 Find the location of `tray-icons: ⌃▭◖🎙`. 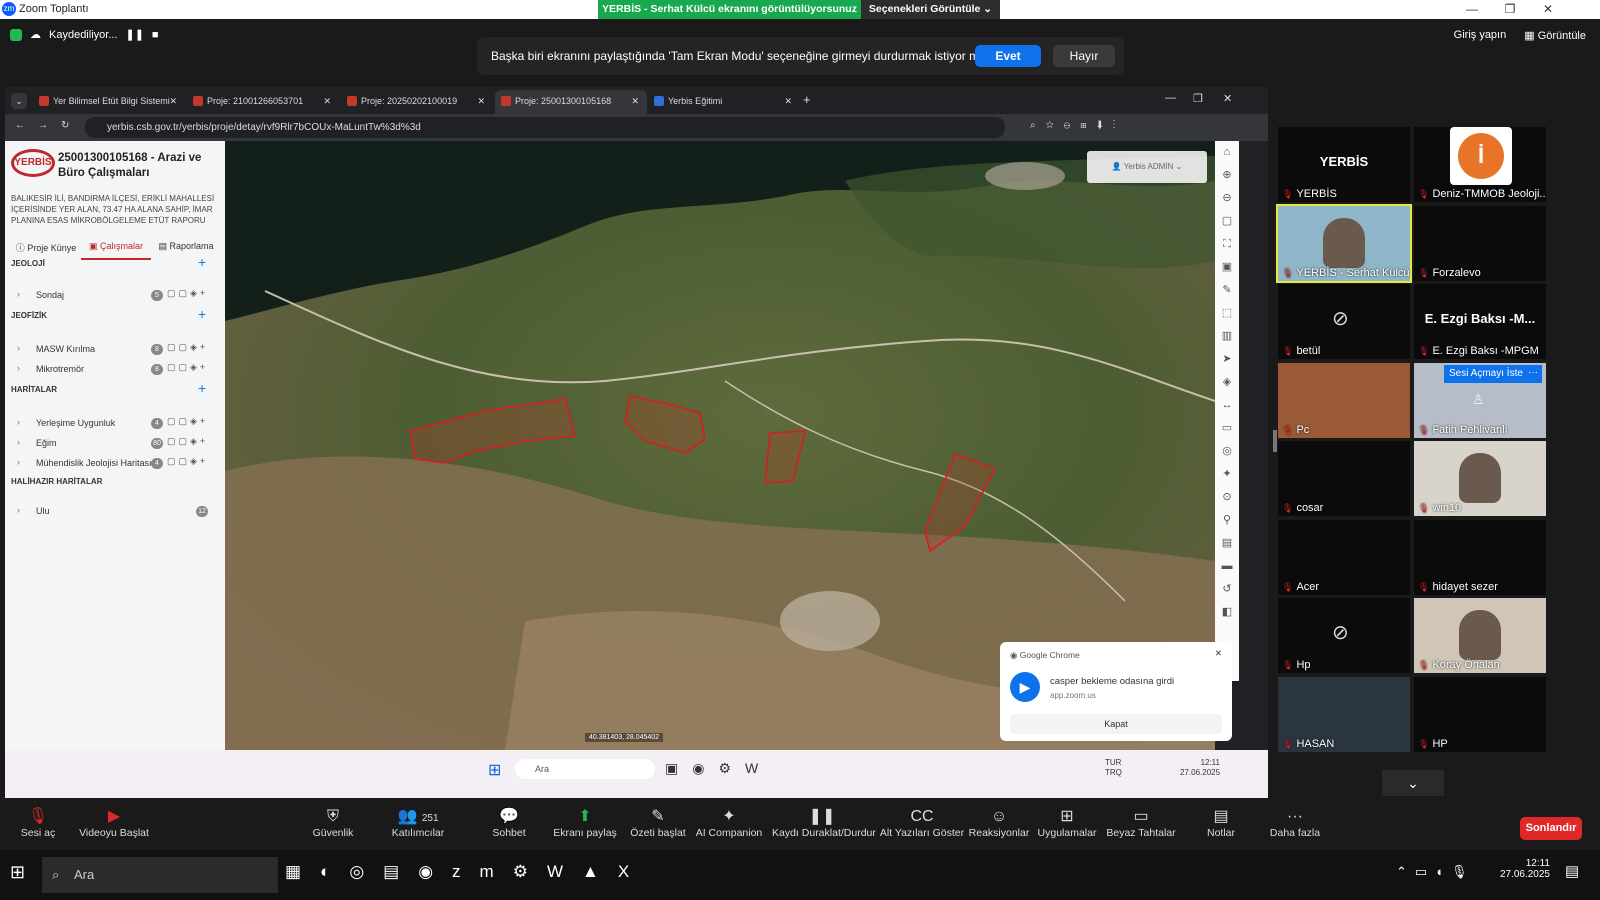

tray-icons: ⌃▭◖🎙 is located at coordinates (1436, 872).